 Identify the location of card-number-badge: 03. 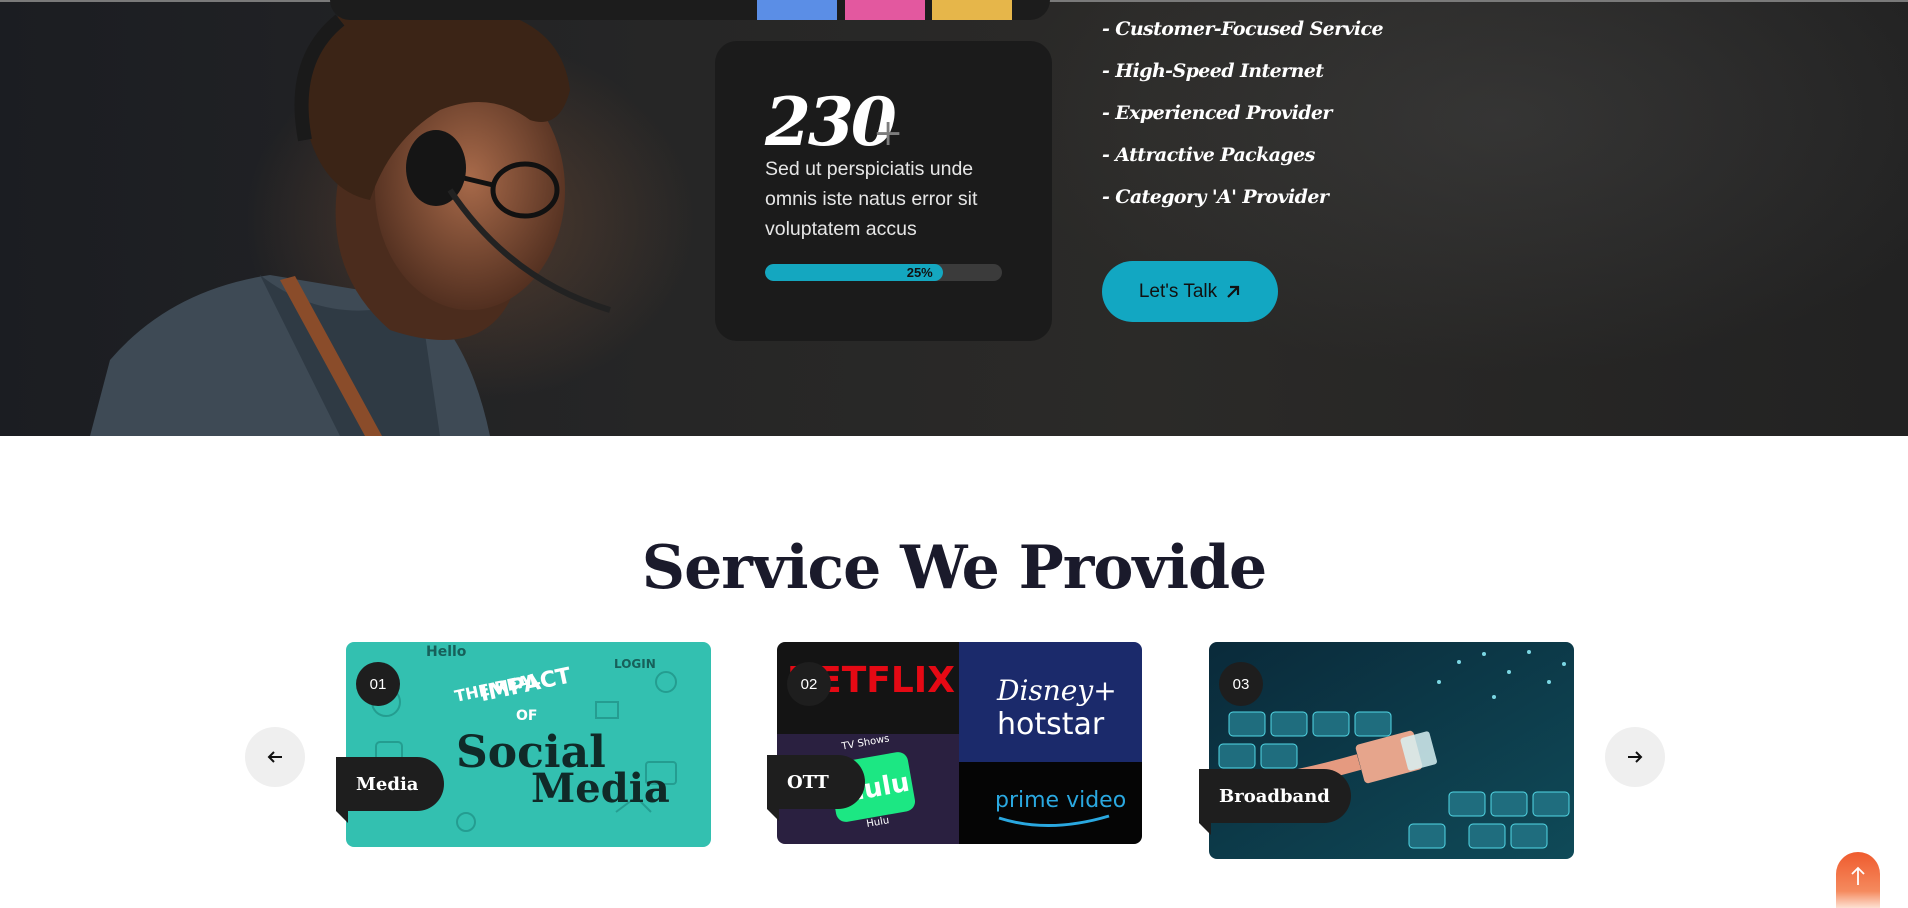
(1241, 684).